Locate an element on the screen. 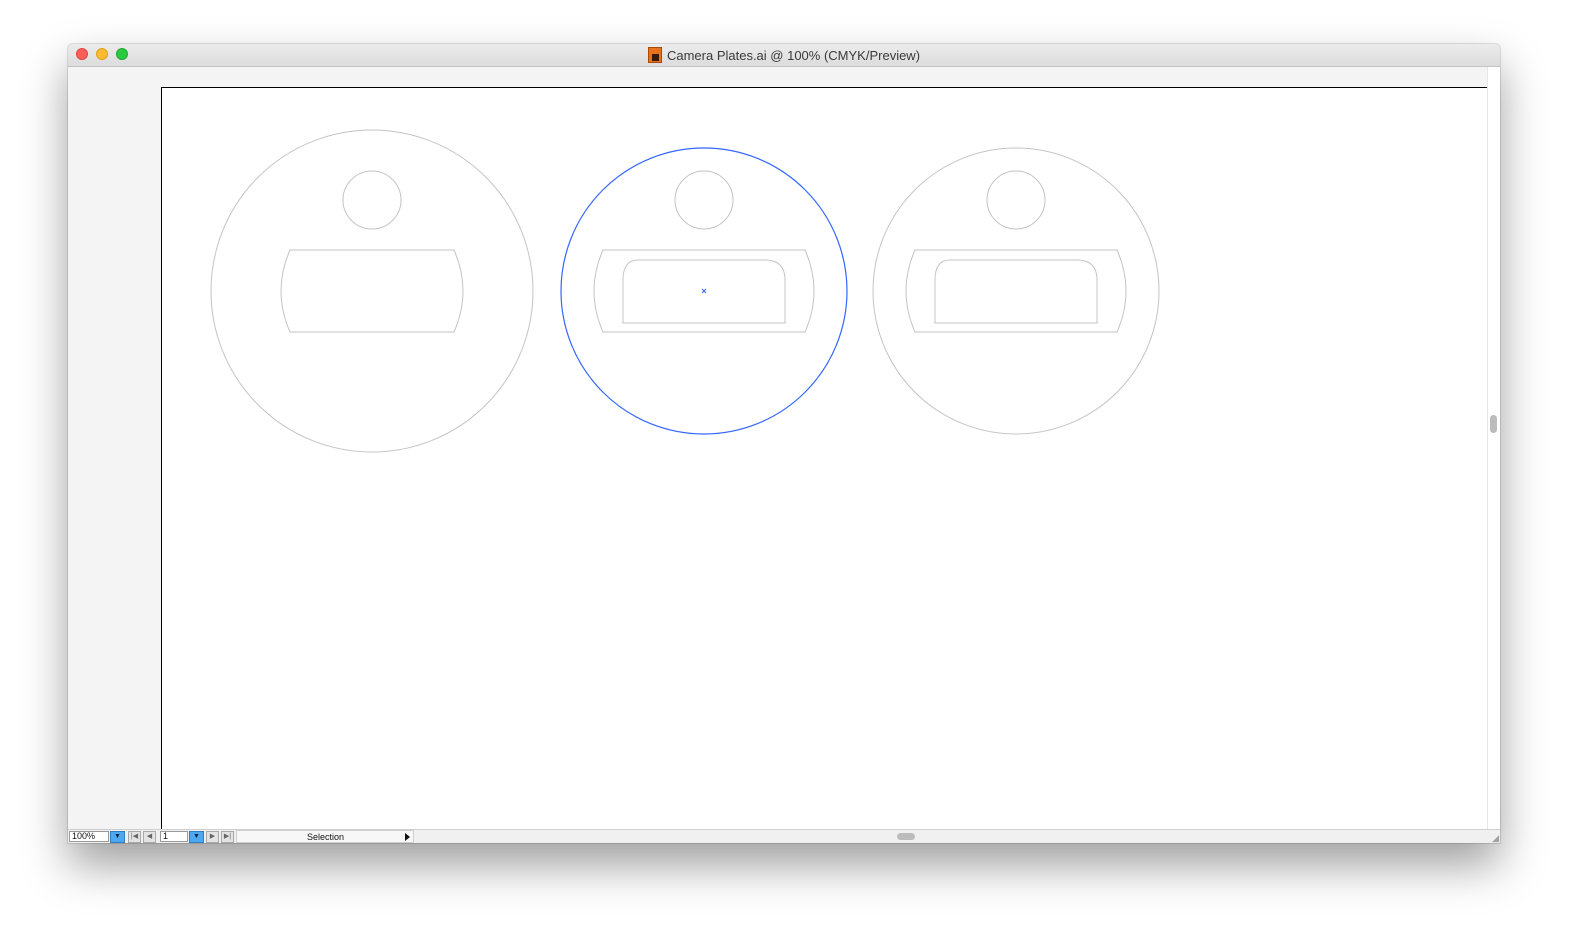  plate-3-outer-circle is located at coordinates (1016, 291).